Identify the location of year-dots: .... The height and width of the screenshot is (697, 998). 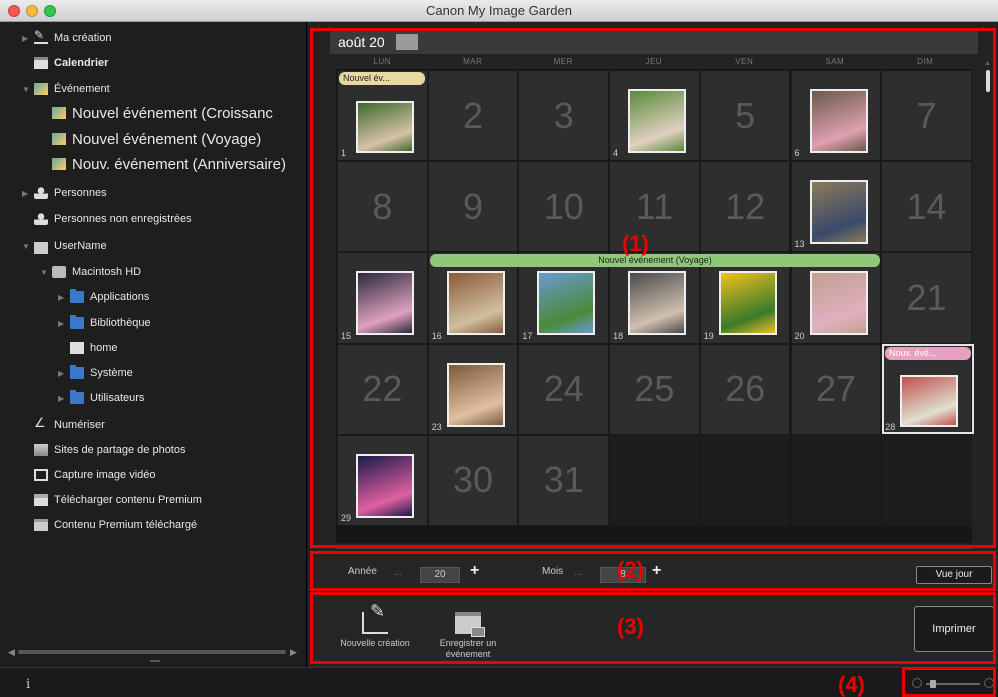
(398, 572).